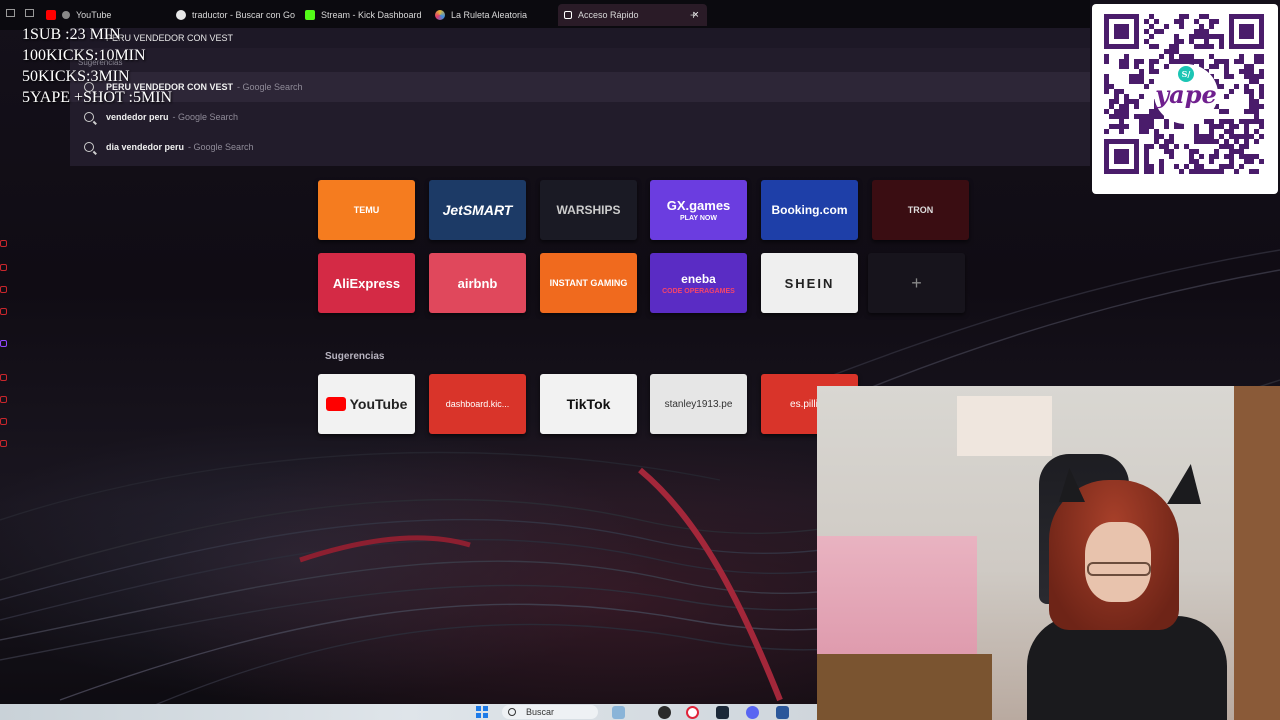  I want to click on window-controls, so click(20, 13).